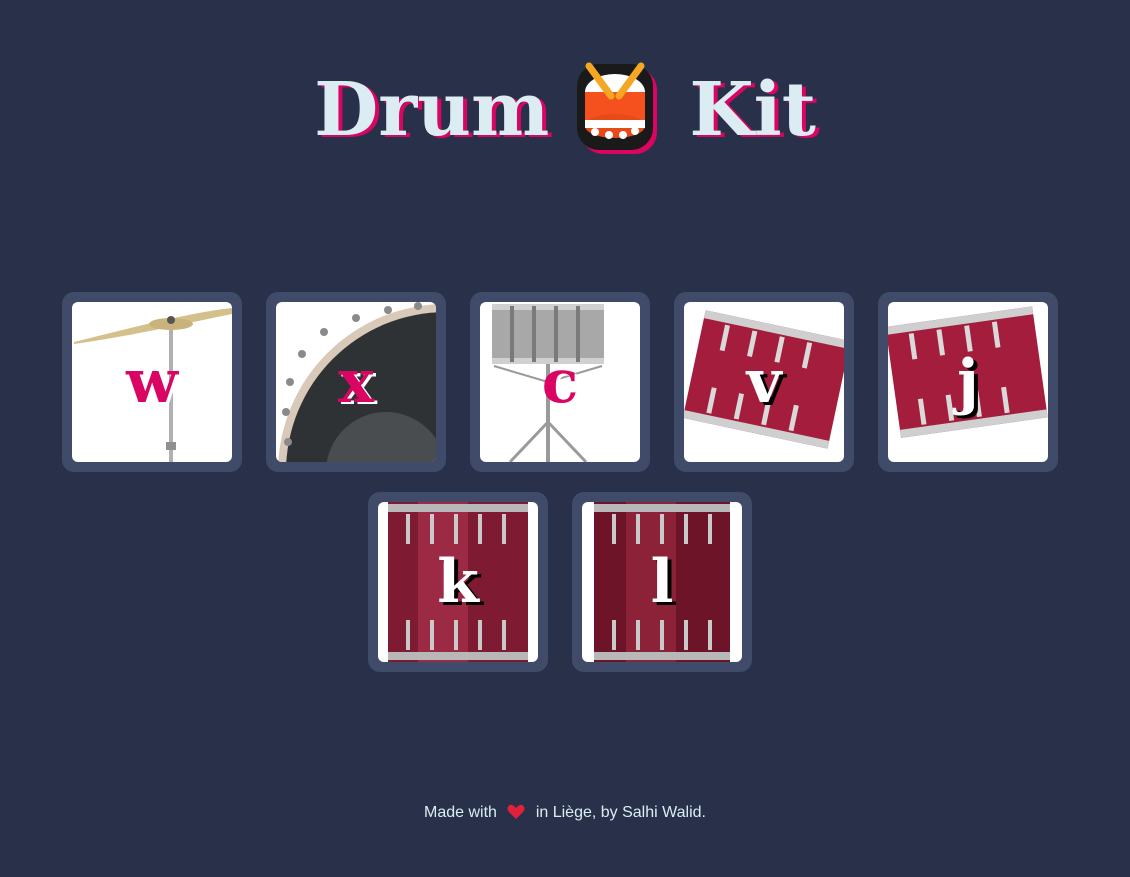  I want to click on title-drum: Drum, so click(432, 110).